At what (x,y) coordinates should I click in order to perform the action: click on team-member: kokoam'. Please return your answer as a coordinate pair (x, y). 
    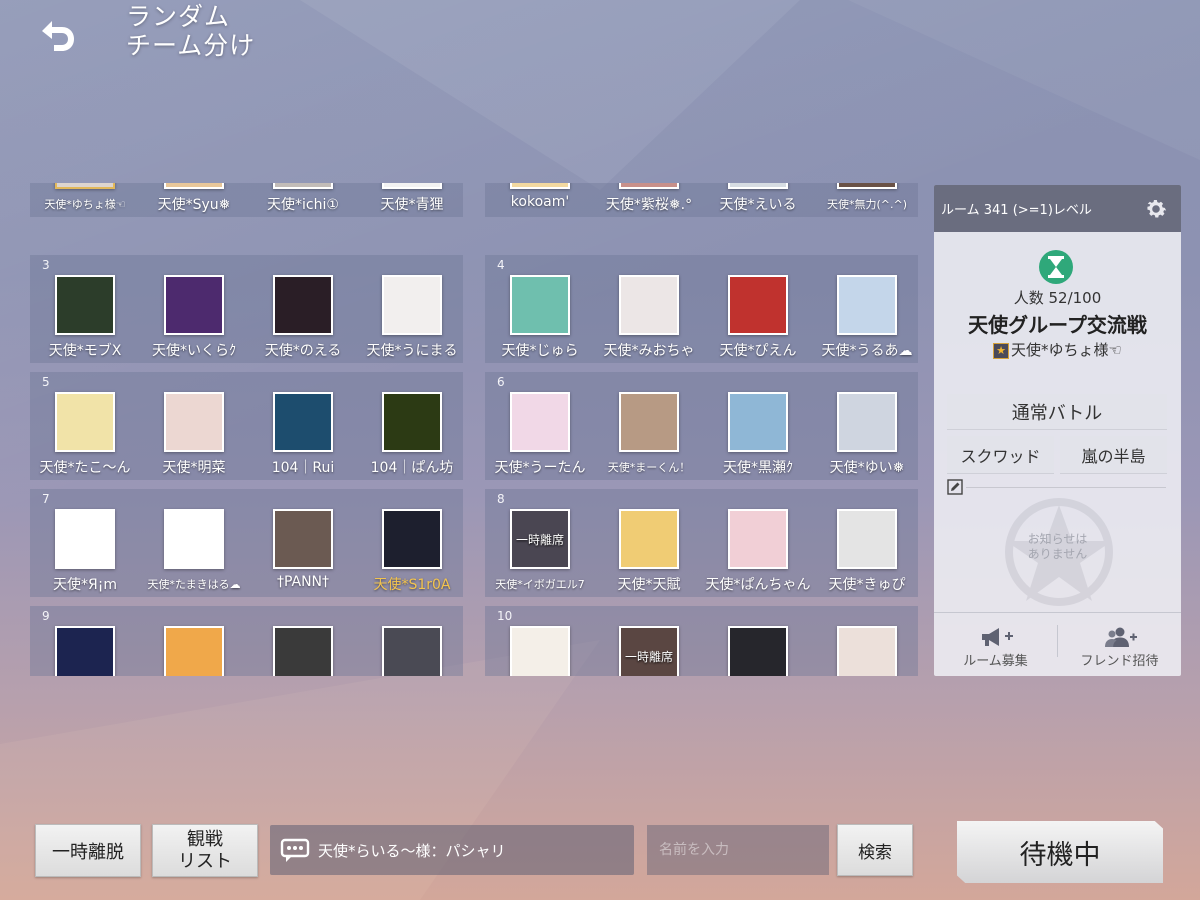
    Looking at the image, I should click on (540, 199).